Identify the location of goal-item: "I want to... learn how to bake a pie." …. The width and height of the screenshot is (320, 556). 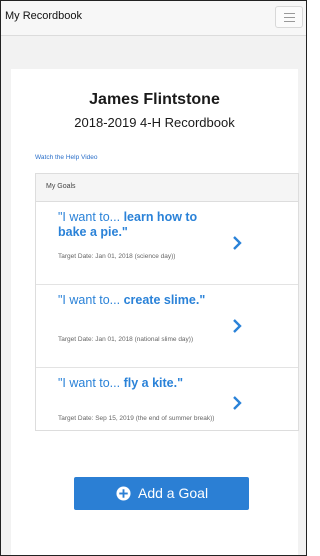
(167, 243).